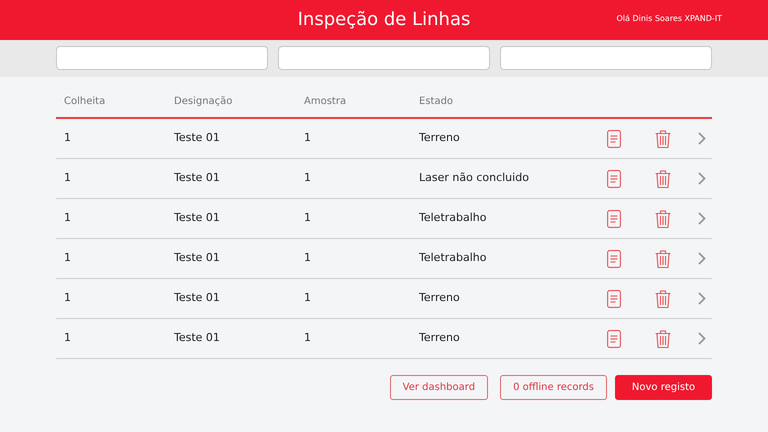 Image resolution: width=768 pixels, height=432 pixels. Describe the element at coordinates (669, 19) in the screenshot. I see `user-greeting: Olá Dinis Soares XPAND-IT` at that location.